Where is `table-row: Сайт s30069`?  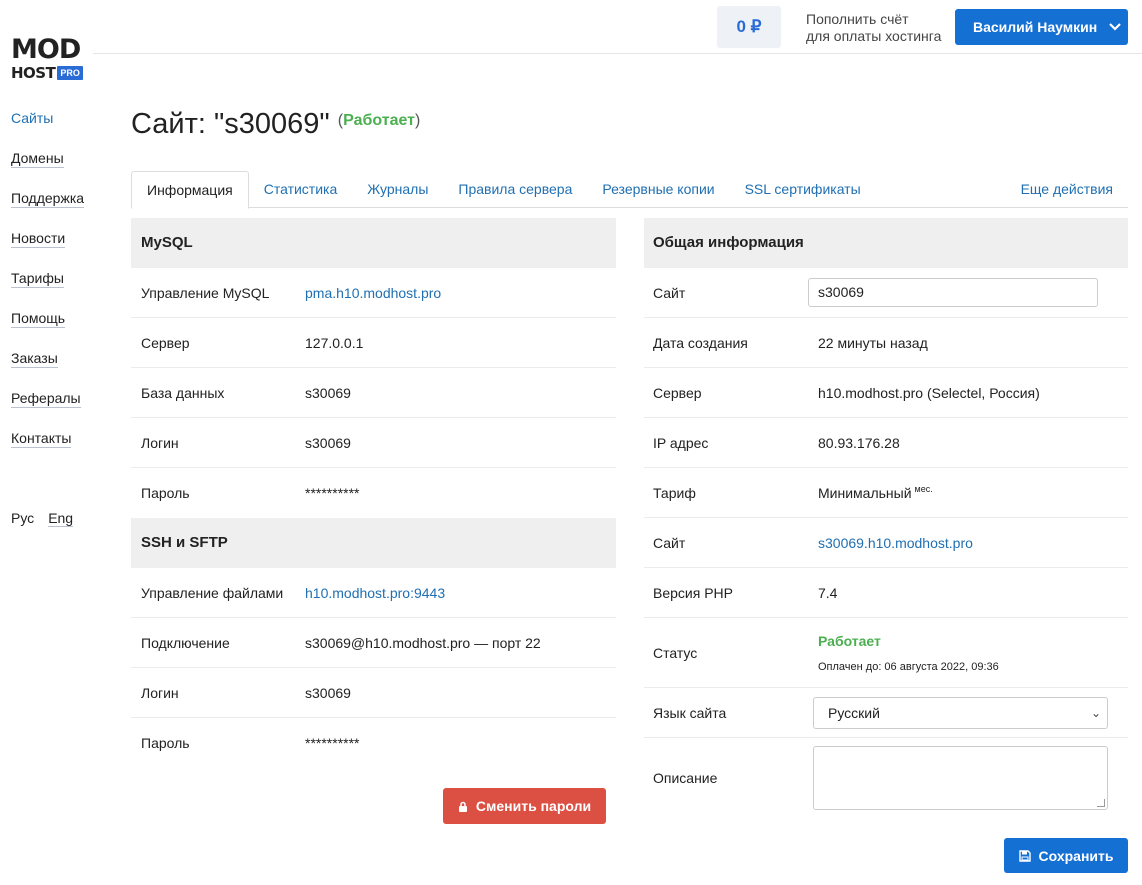 table-row: Сайт s30069 is located at coordinates (886, 293).